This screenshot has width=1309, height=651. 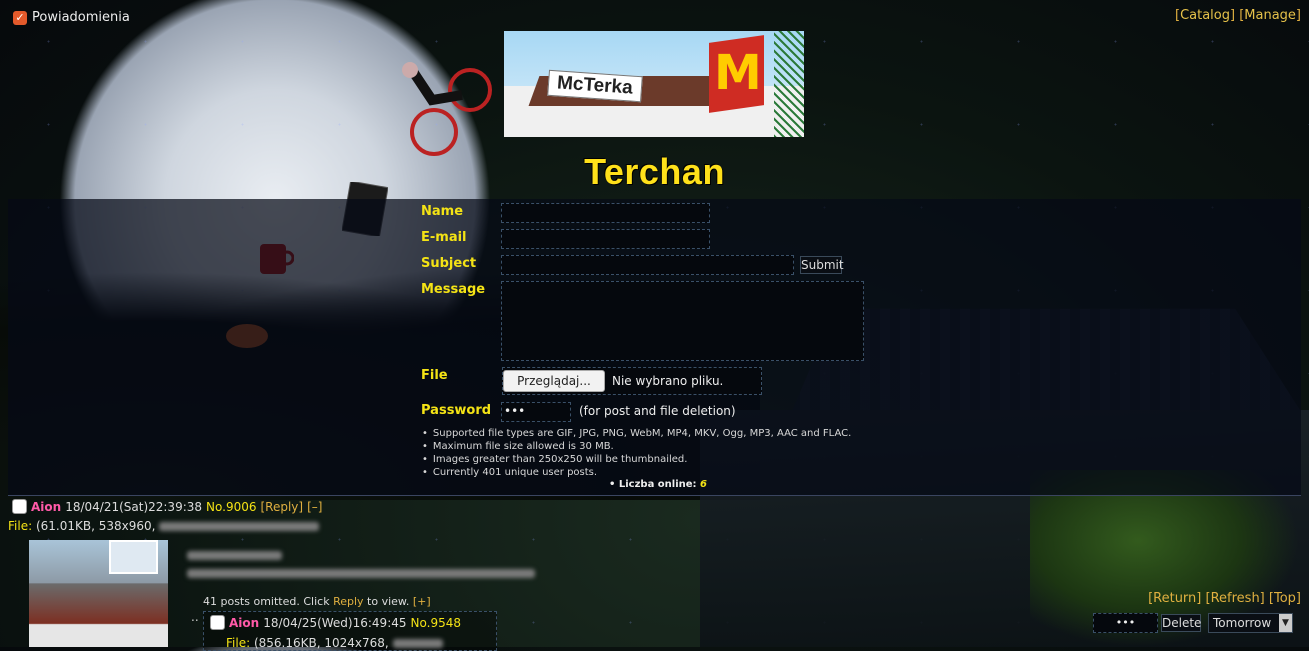 What do you see at coordinates (682, 321) in the screenshot?
I see `message-textarea` at bounding box center [682, 321].